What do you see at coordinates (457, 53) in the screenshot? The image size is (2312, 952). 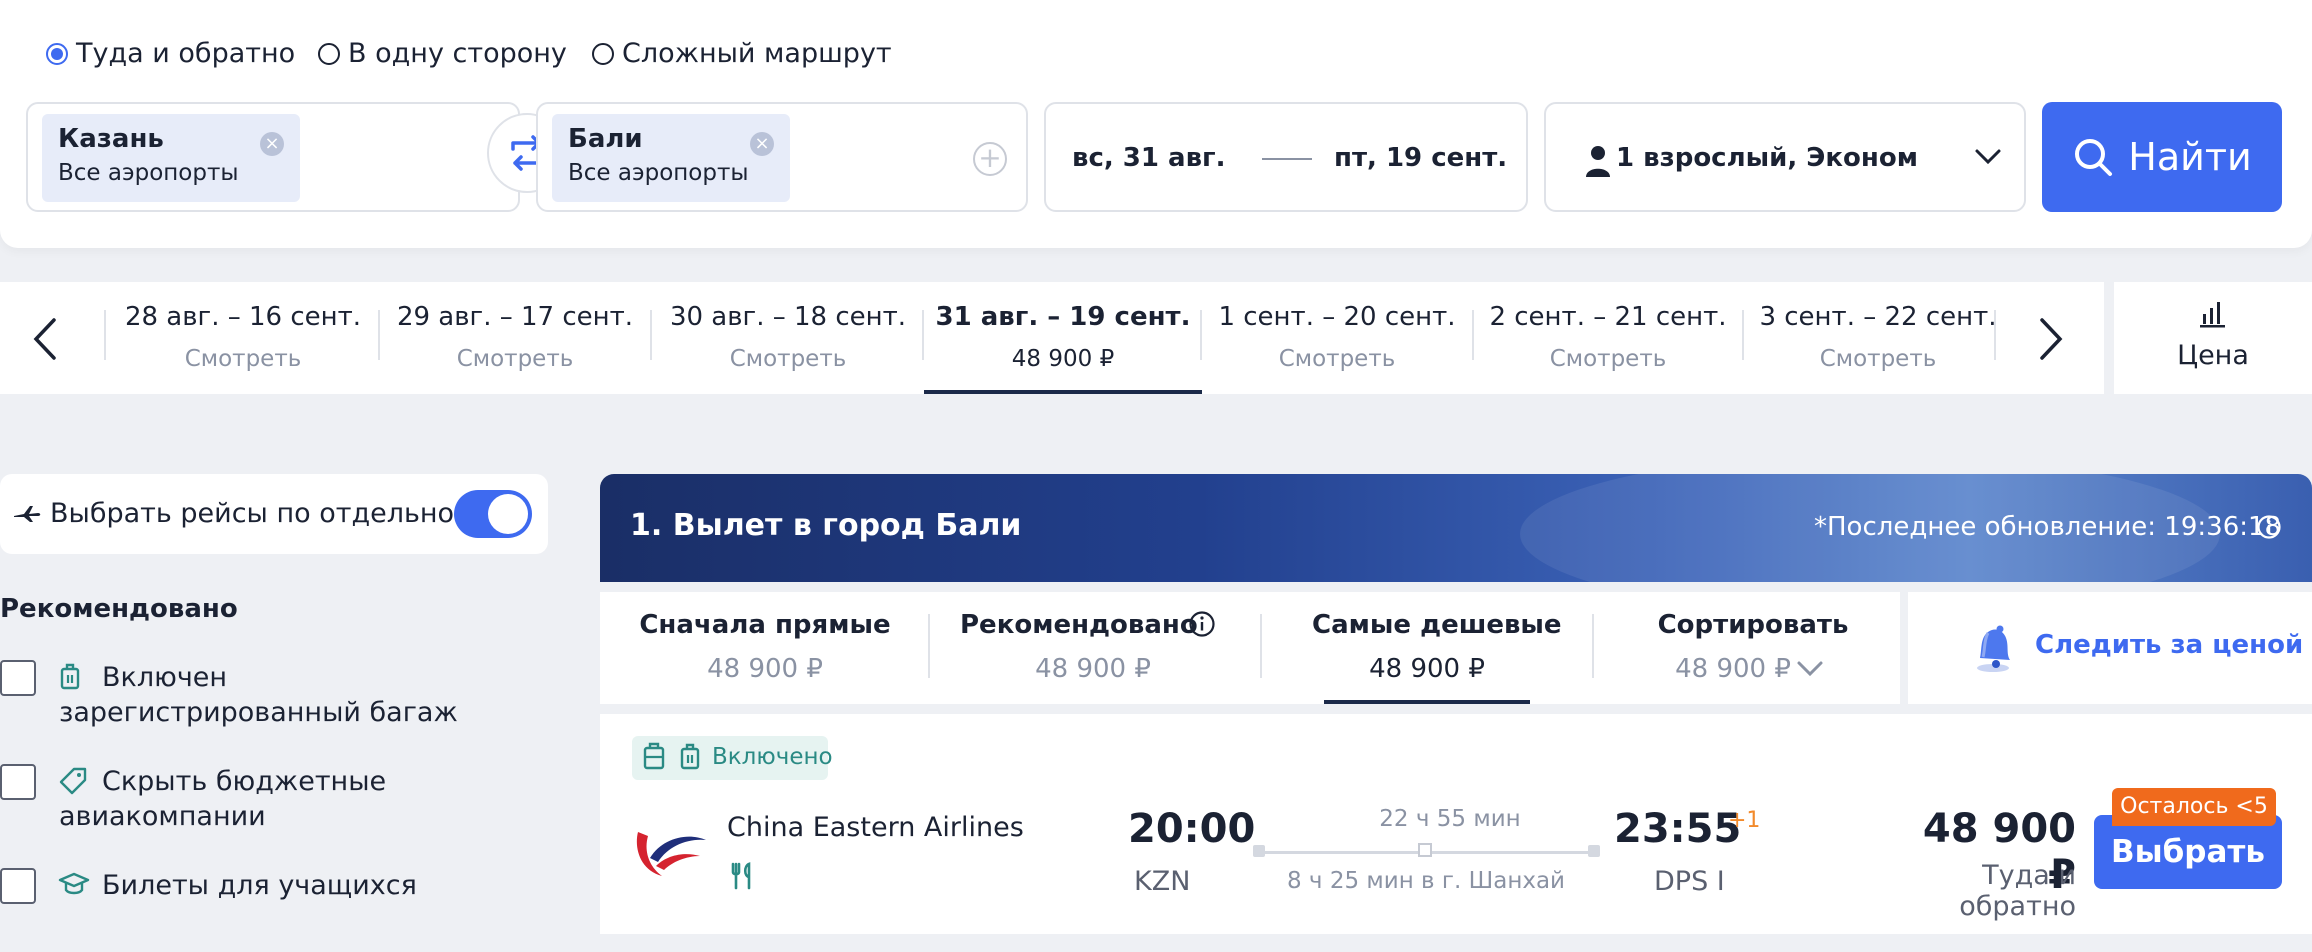 I see `radio-one-way-label: В одну сторону` at bounding box center [457, 53].